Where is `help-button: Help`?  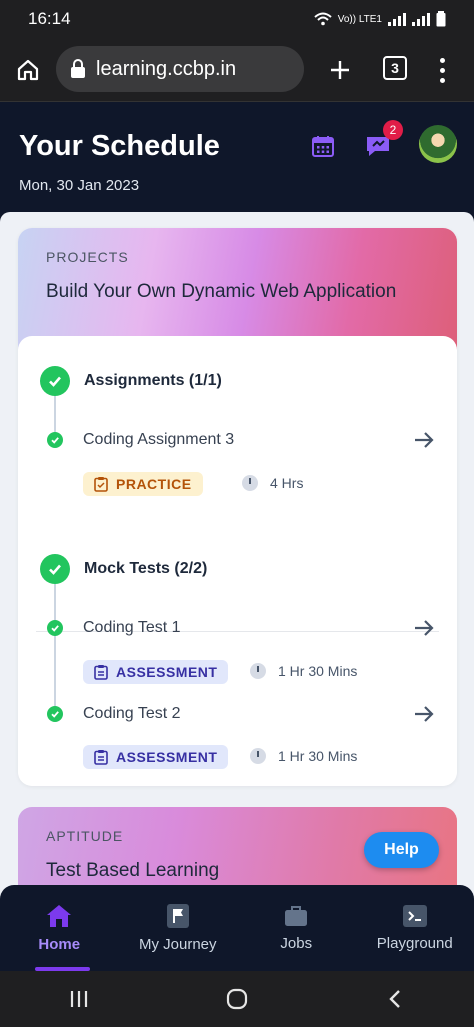
help-button: Help is located at coordinates (401, 850).